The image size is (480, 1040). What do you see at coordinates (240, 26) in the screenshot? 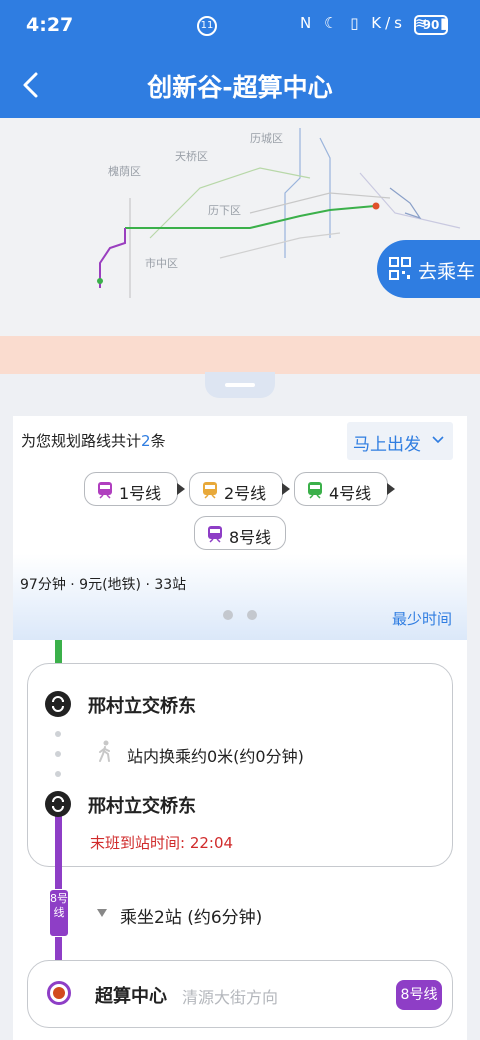
I see `status-bar: 4:27 11 N ☾ ▯ K/s ≋ ▮ 90` at bounding box center [240, 26].